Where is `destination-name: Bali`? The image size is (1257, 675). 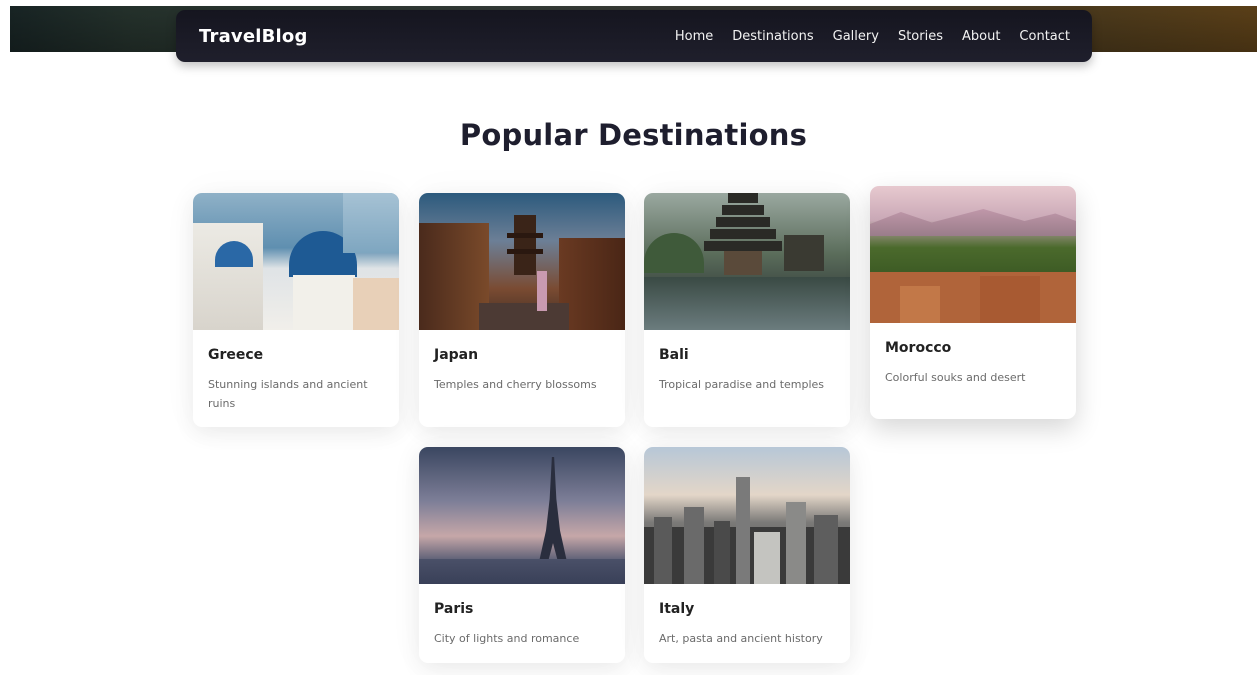 destination-name: Bali is located at coordinates (674, 355).